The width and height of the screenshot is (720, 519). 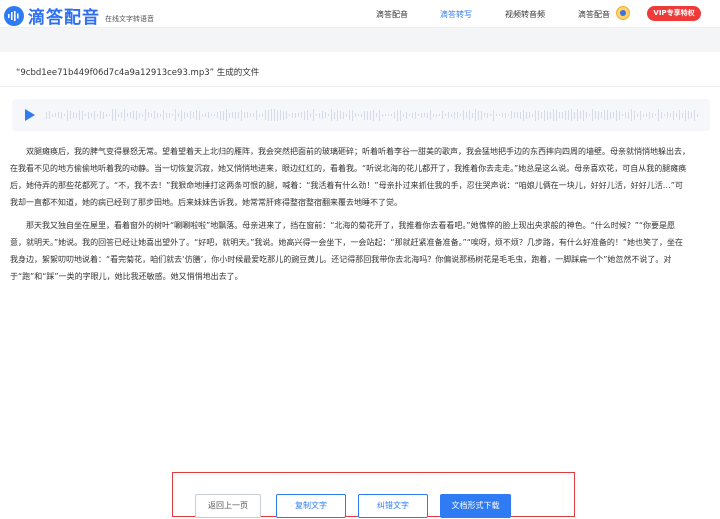 What do you see at coordinates (674, 13) in the screenshot?
I see `vip-button: VIP专享特权` at bounding box center [674, 13].